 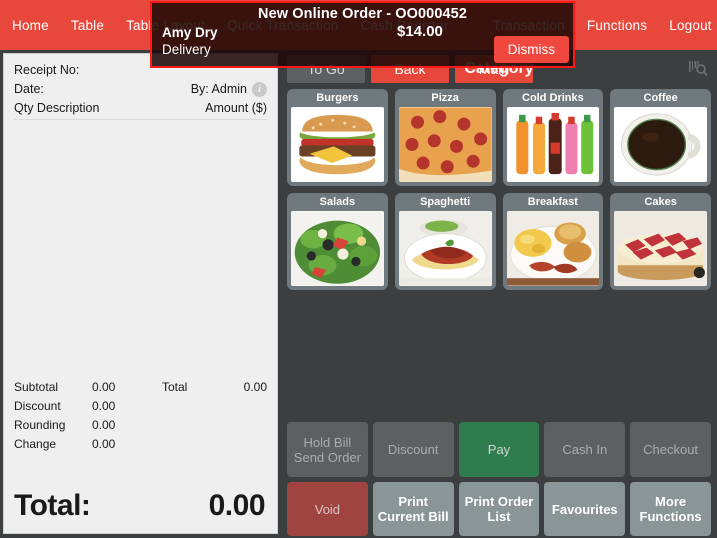 What do you see at coordinates (362, 42) in the screenshot?
I see `notification-body: Amy Dry Delivery $14.00 Dismiss` at bounding box center [362, 42].